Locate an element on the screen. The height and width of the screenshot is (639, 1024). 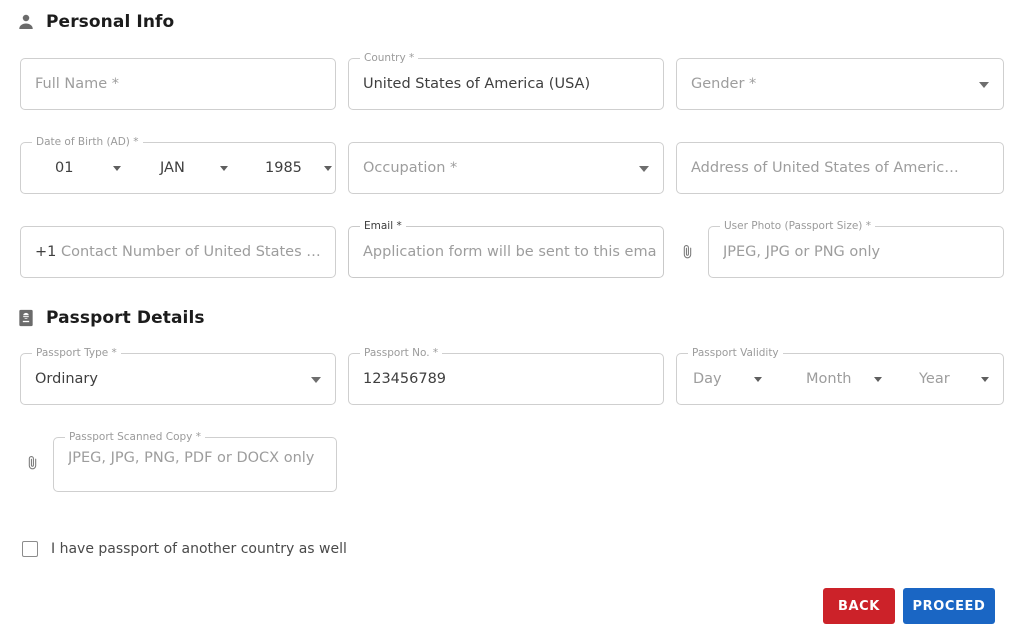
section-title-personal-info: Personal Info is located at coordinates (110, 22).